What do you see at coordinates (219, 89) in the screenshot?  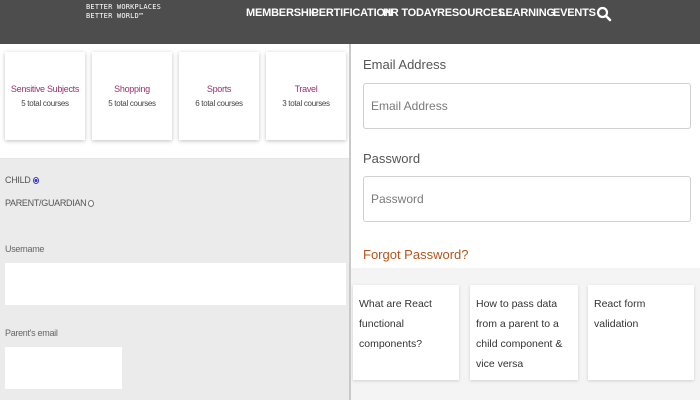 I see `category-title: Sports` at bounding box center [219, 89].